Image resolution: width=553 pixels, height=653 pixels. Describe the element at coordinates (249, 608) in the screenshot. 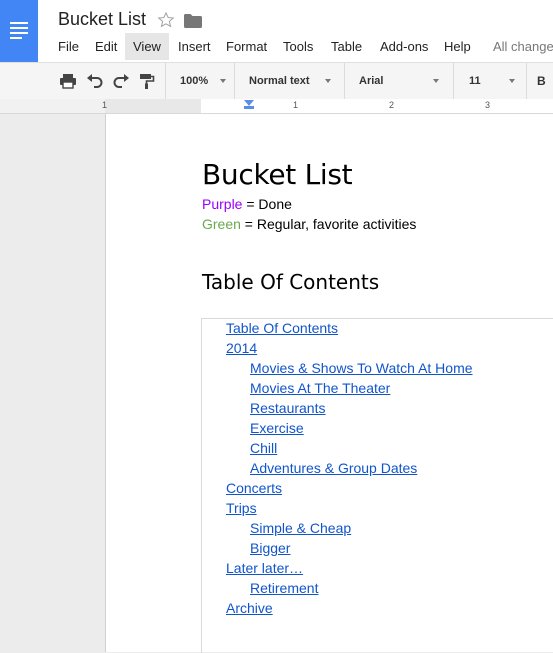

I see `toc-link: Archive` at that location.